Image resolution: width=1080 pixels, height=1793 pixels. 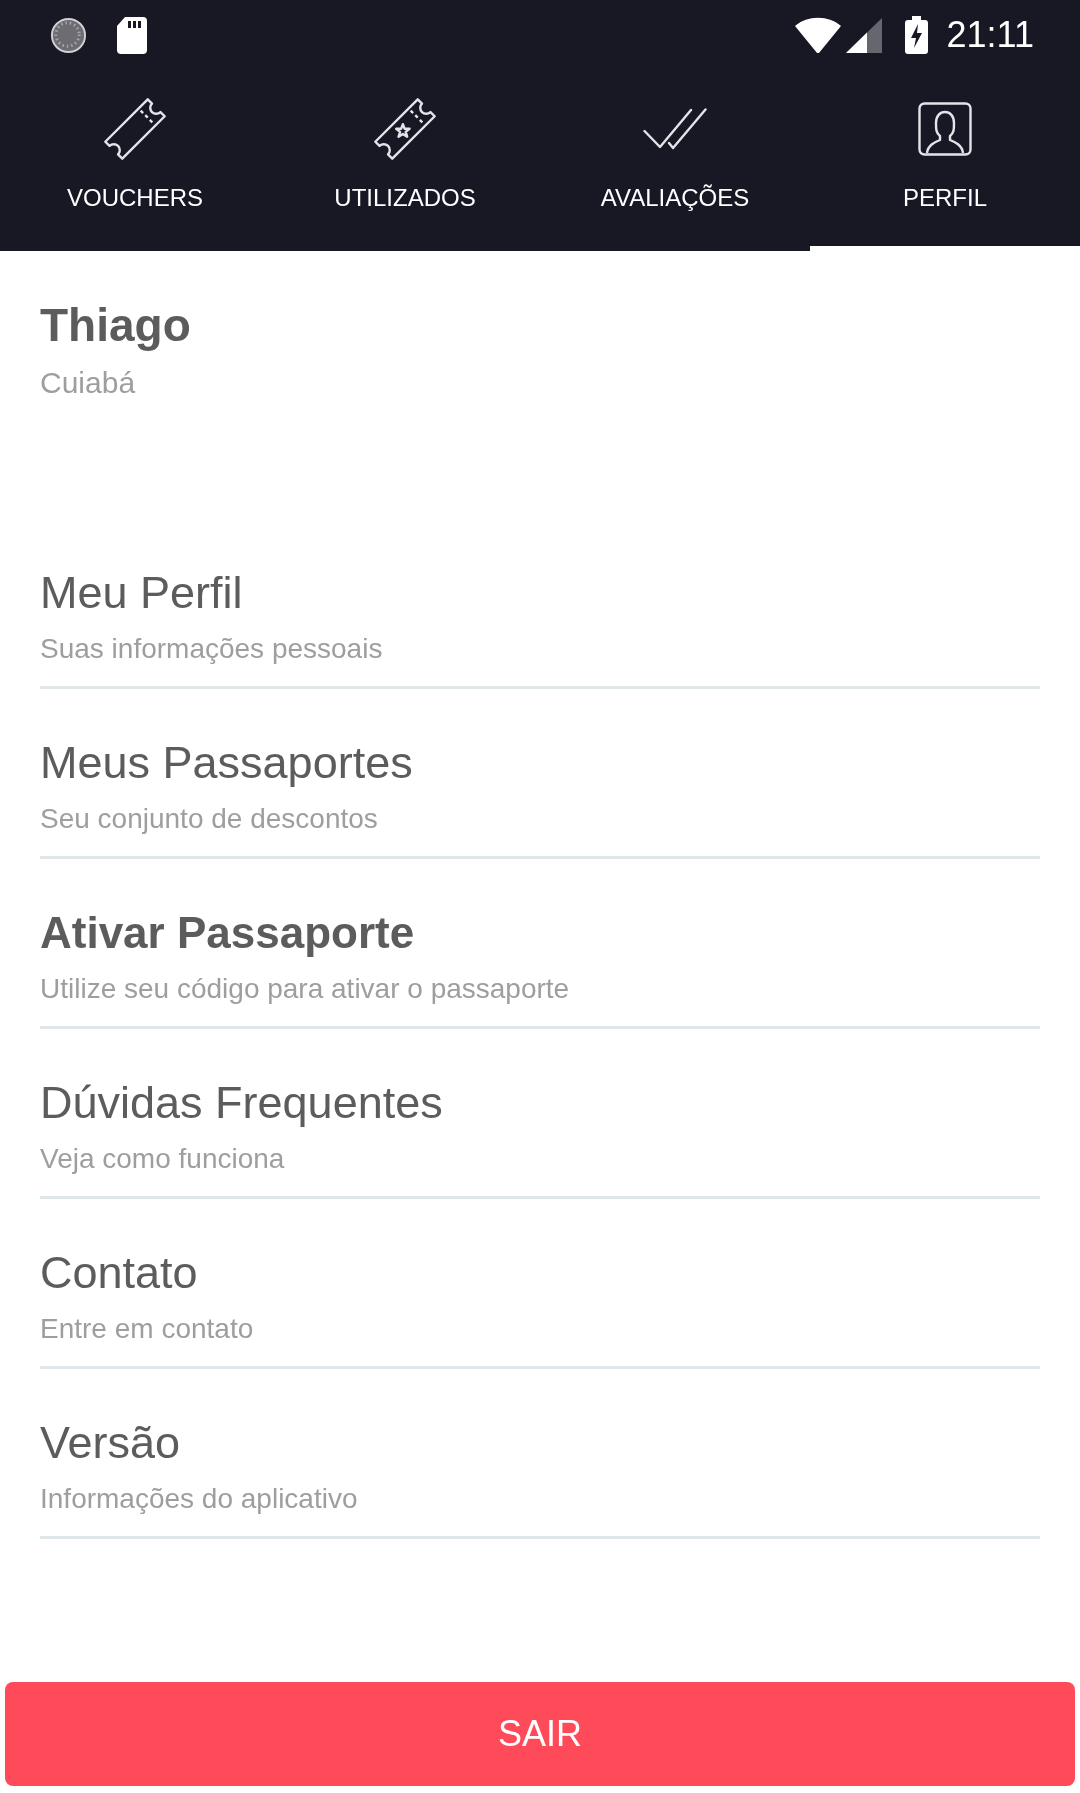 What do you see at coordinates (212, 649) in the screenshot?
I see `menu-item-subtitle: Suas informações pessoais` at bounding box center [212, 649].